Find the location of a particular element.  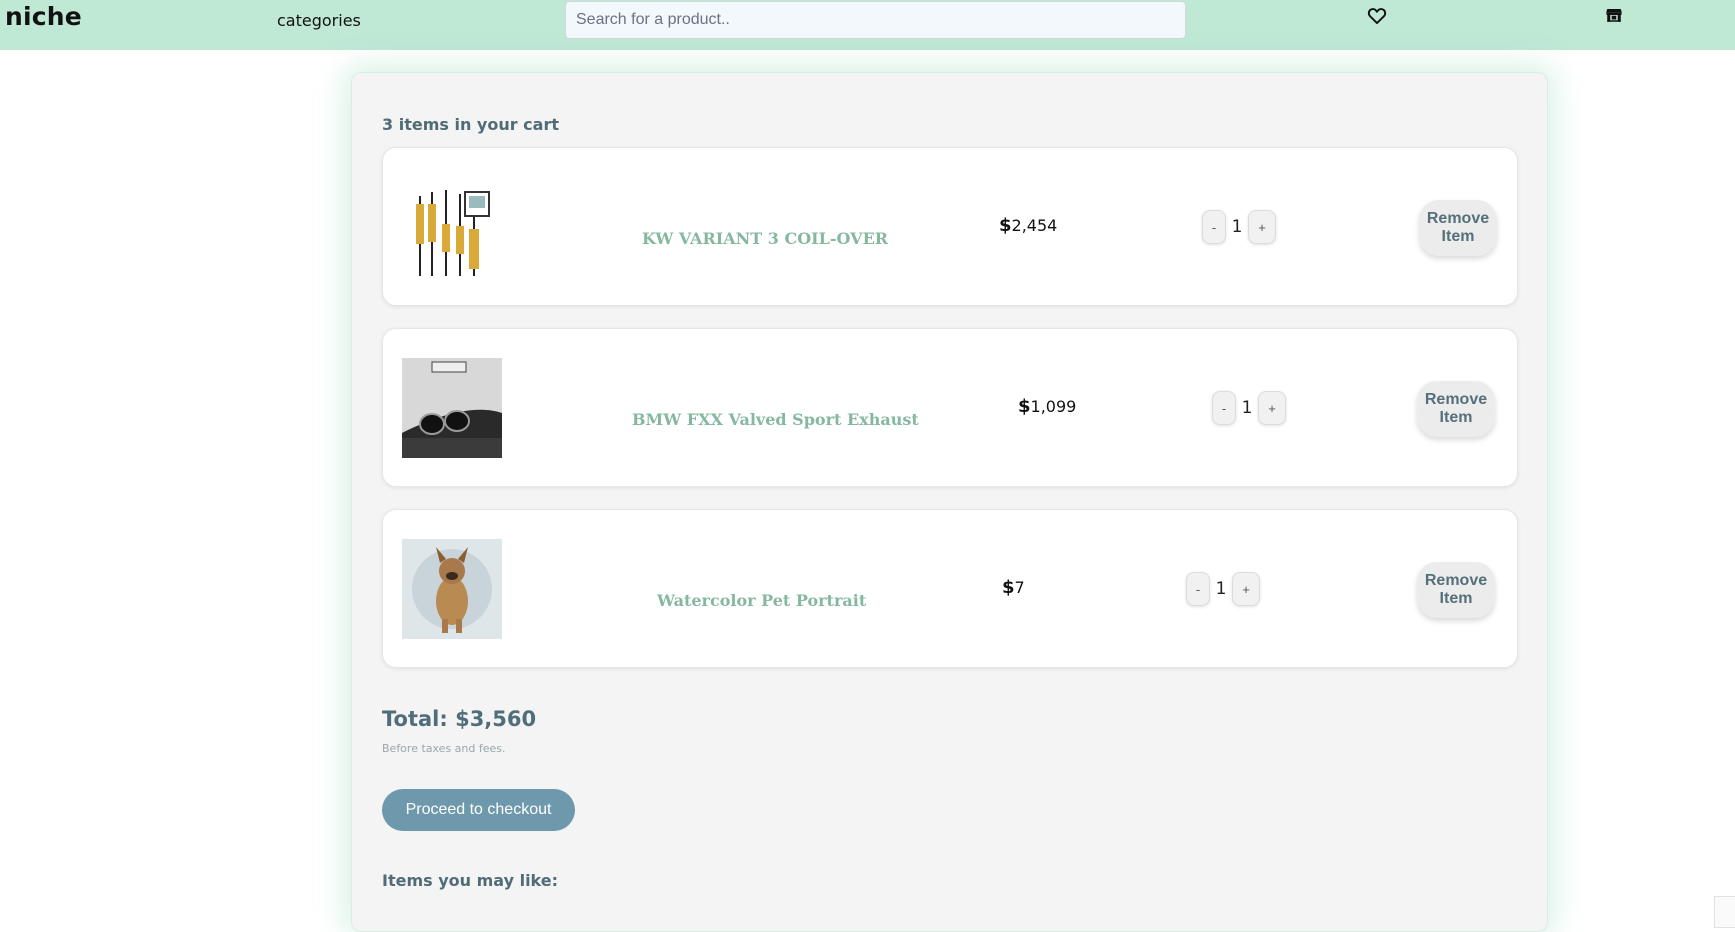

store-icon is located at coordinates (1616, 17).